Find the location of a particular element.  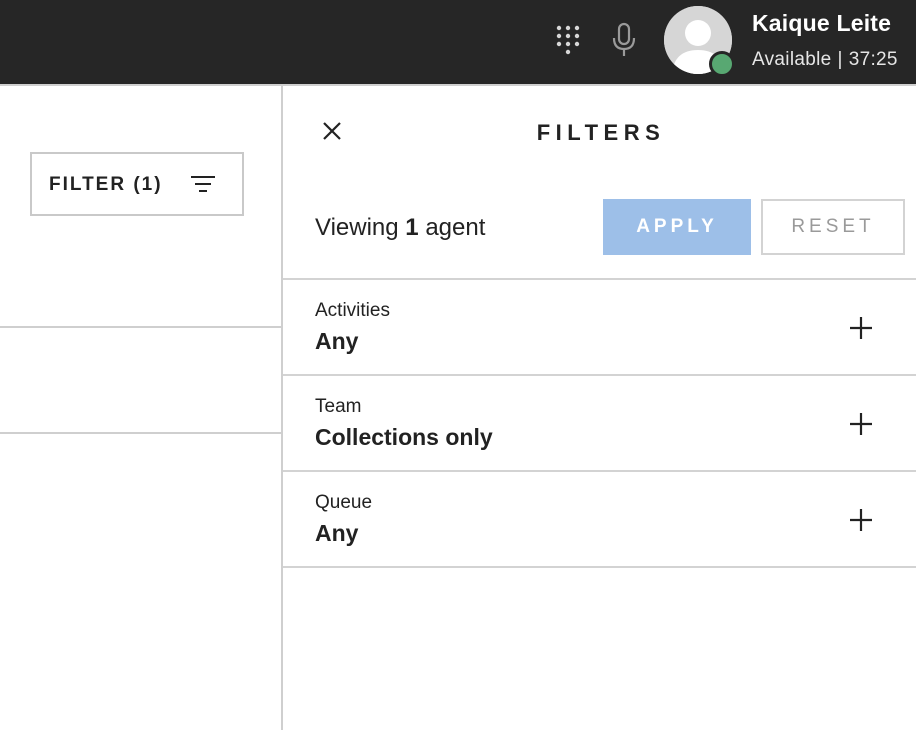

apply-button: APPLY is located at coordinates (677, 227).